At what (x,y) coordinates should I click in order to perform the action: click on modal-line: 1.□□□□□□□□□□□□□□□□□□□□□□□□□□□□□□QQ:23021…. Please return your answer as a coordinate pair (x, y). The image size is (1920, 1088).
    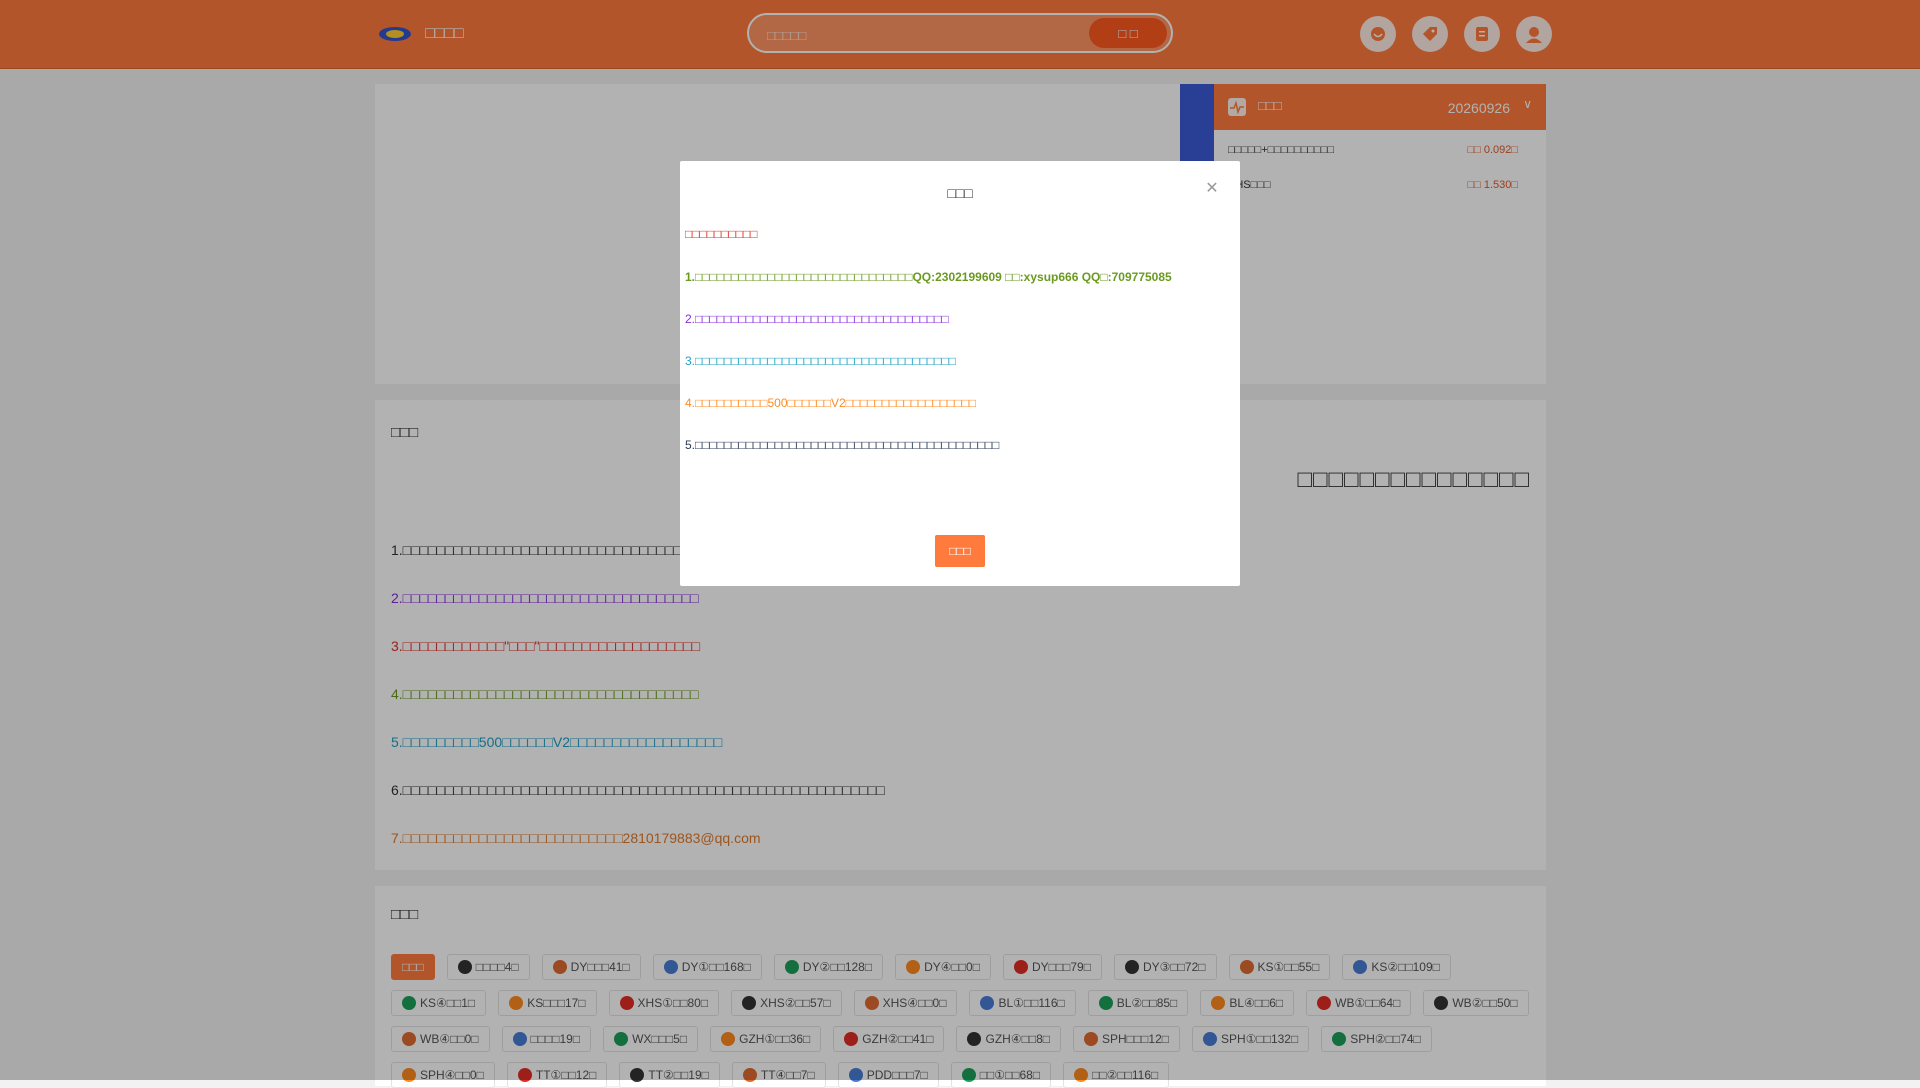
    Looking at the image, I should click on (928, 277).